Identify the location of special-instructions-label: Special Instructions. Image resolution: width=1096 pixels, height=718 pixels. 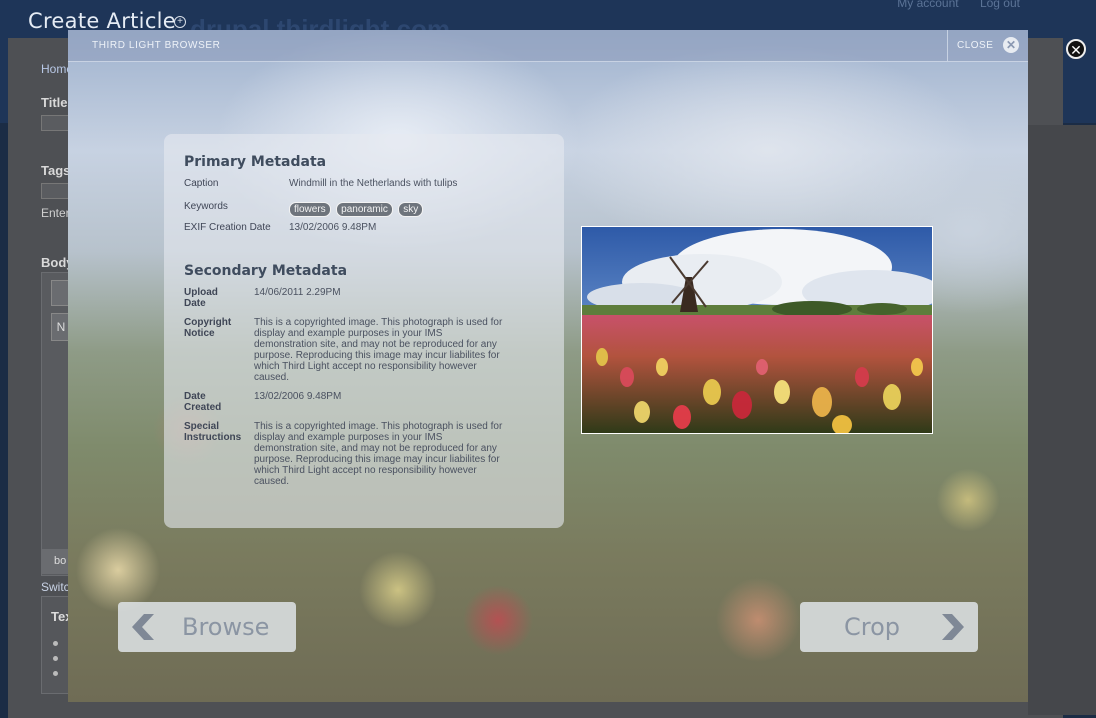
(213, 432).